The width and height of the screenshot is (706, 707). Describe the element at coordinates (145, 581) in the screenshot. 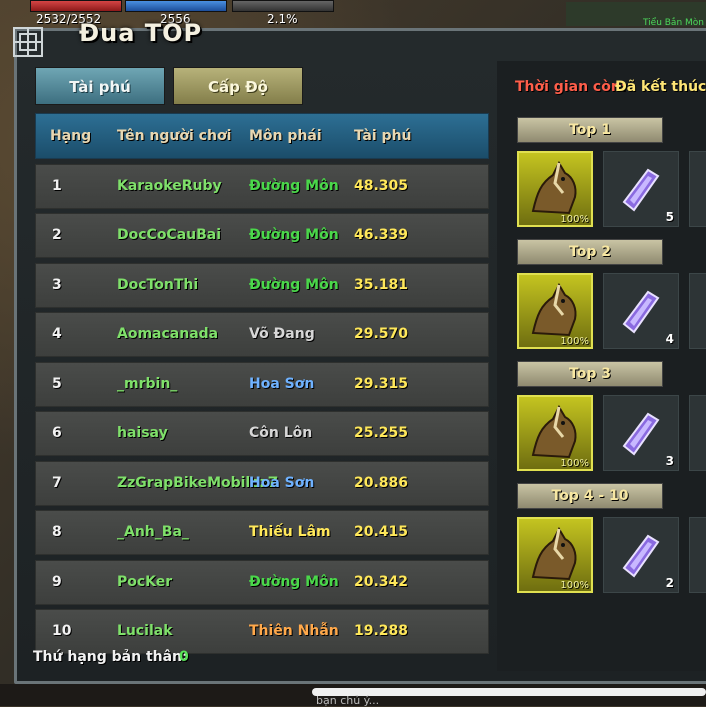

I see `player-name-cell: PocKer` at that location.